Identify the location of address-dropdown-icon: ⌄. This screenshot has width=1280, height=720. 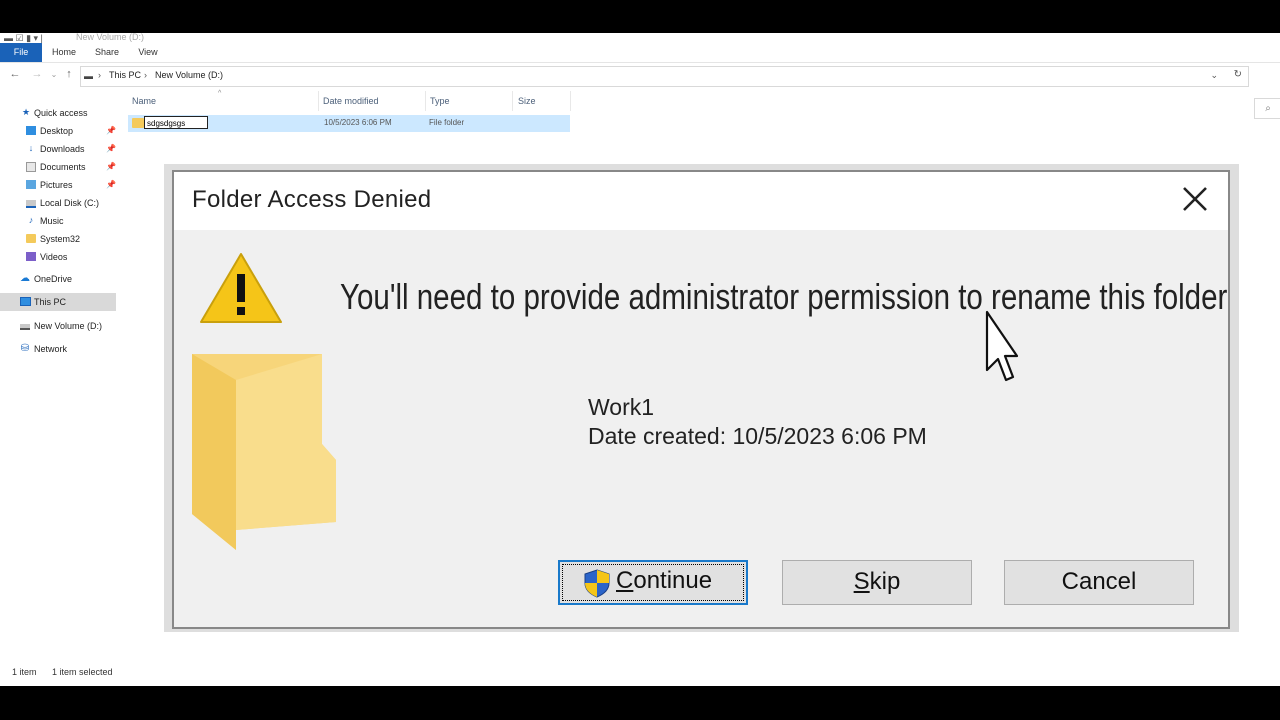
(1214, 75).